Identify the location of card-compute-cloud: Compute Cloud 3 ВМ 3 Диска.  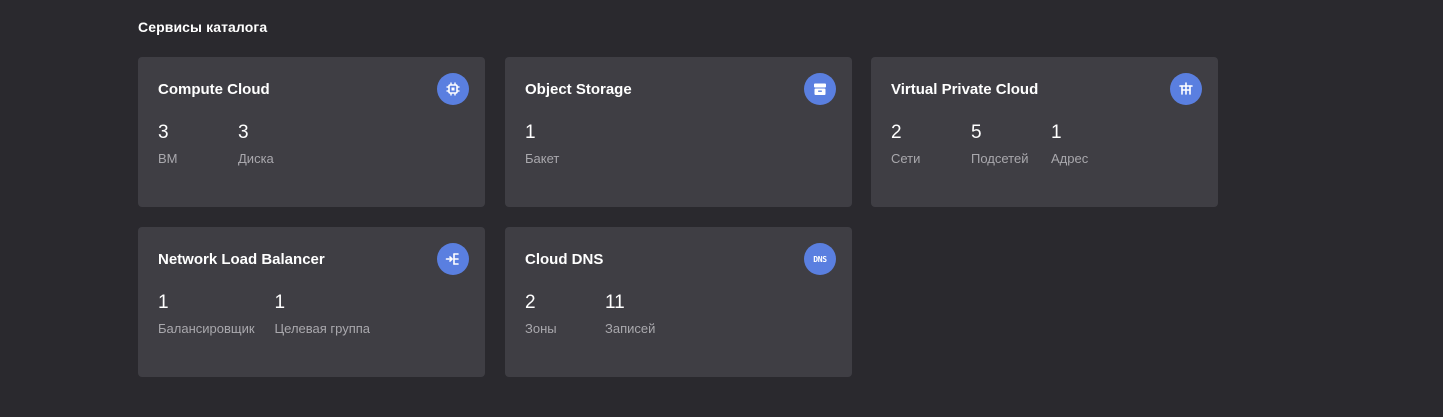
(311, 132).